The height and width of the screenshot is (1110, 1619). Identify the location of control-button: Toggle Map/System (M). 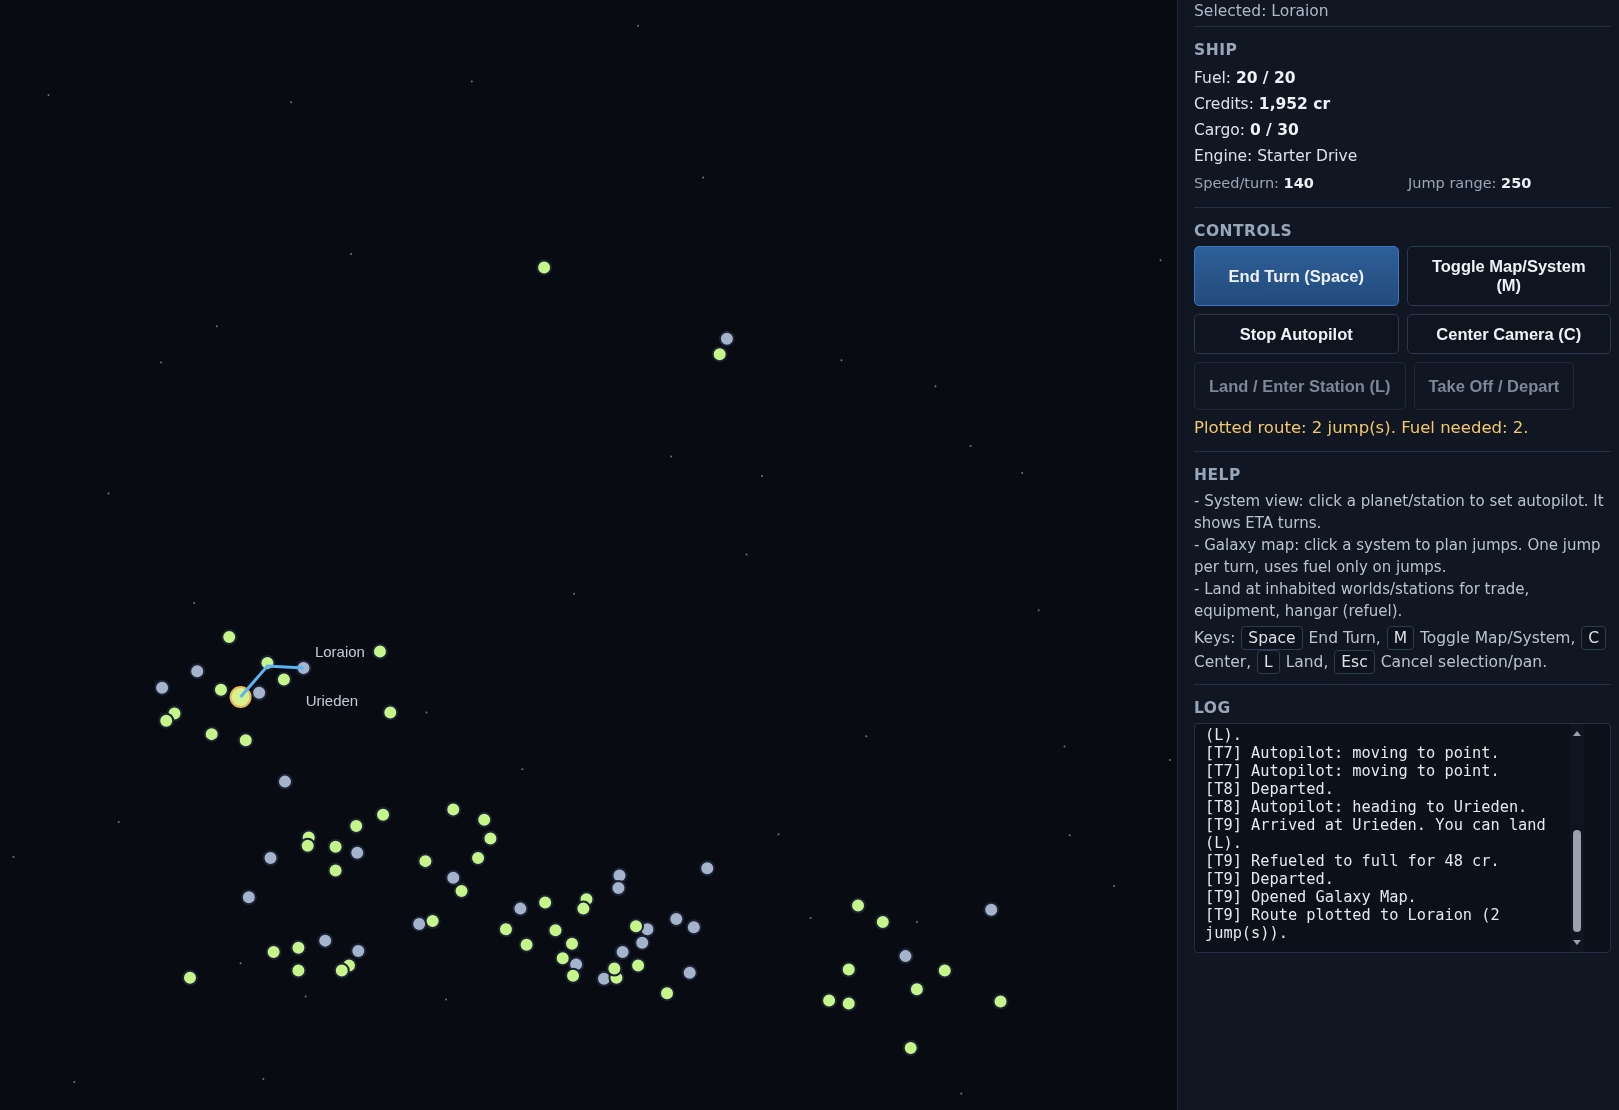
(1508, 276).